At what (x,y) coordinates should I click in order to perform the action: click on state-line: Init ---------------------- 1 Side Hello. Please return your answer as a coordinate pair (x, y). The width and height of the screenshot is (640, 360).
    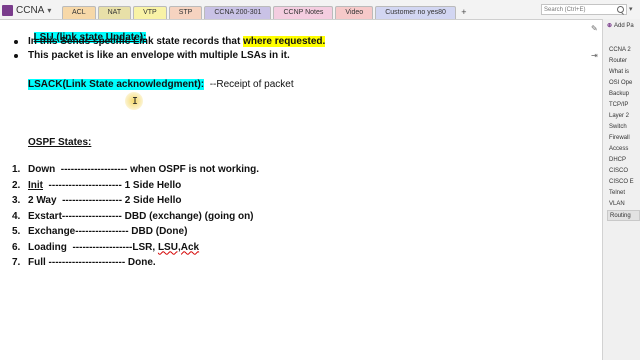
    Looking at the image, I should click on (104, 186).